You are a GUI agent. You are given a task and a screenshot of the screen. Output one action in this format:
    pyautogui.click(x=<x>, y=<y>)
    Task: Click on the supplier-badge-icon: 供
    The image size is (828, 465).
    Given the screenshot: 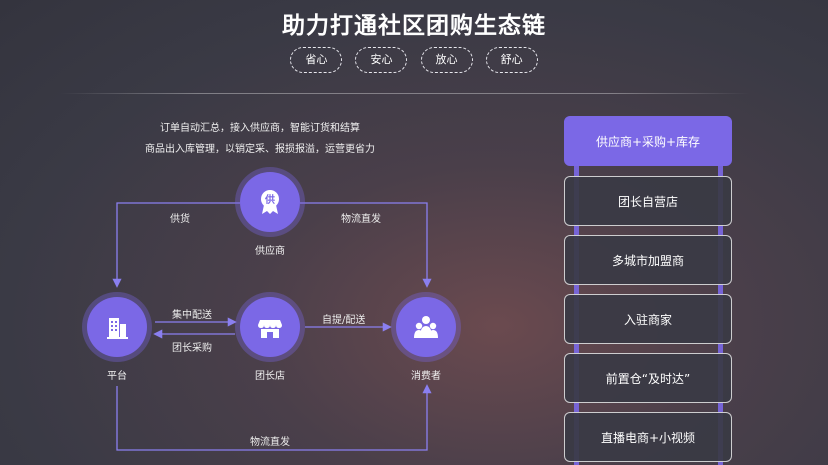 What is the action you would take?
    pyautogui.click(x=270, y=202)
    